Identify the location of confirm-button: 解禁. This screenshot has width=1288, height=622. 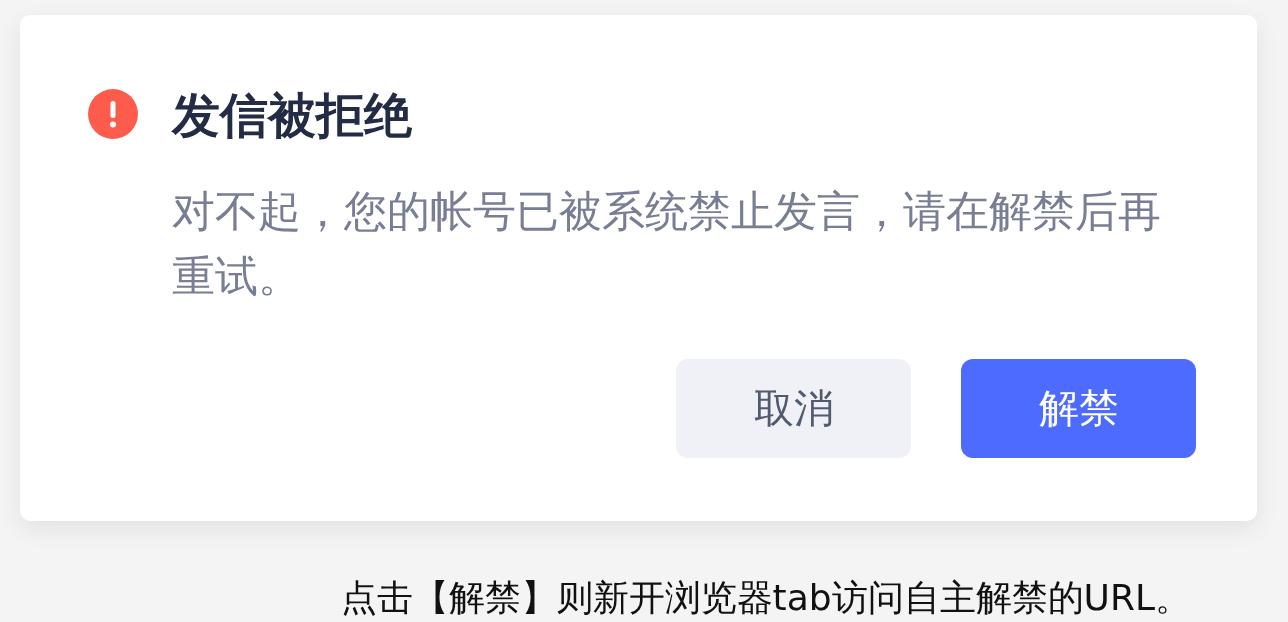
(1078, 408).